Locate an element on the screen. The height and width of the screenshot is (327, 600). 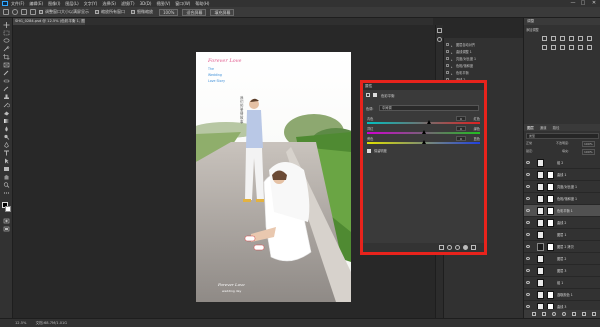
reset-icon is located at coordinates (457, 247).